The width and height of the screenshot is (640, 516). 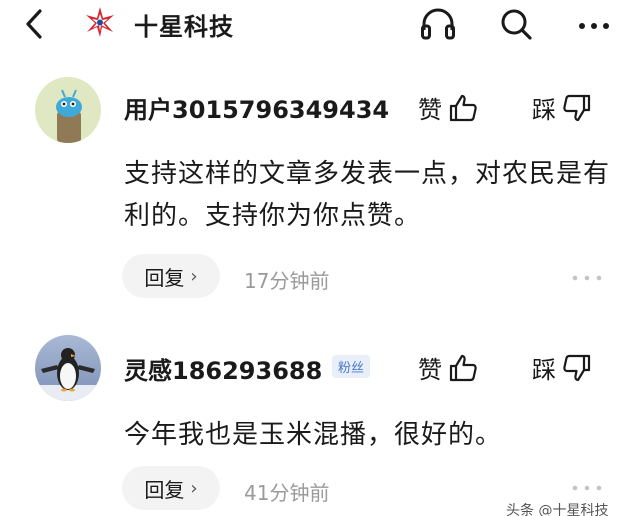 What do you see at coordinates (438, 24) in the screenshot?
I see `headphones-icon` at bounding box center [438, 24].